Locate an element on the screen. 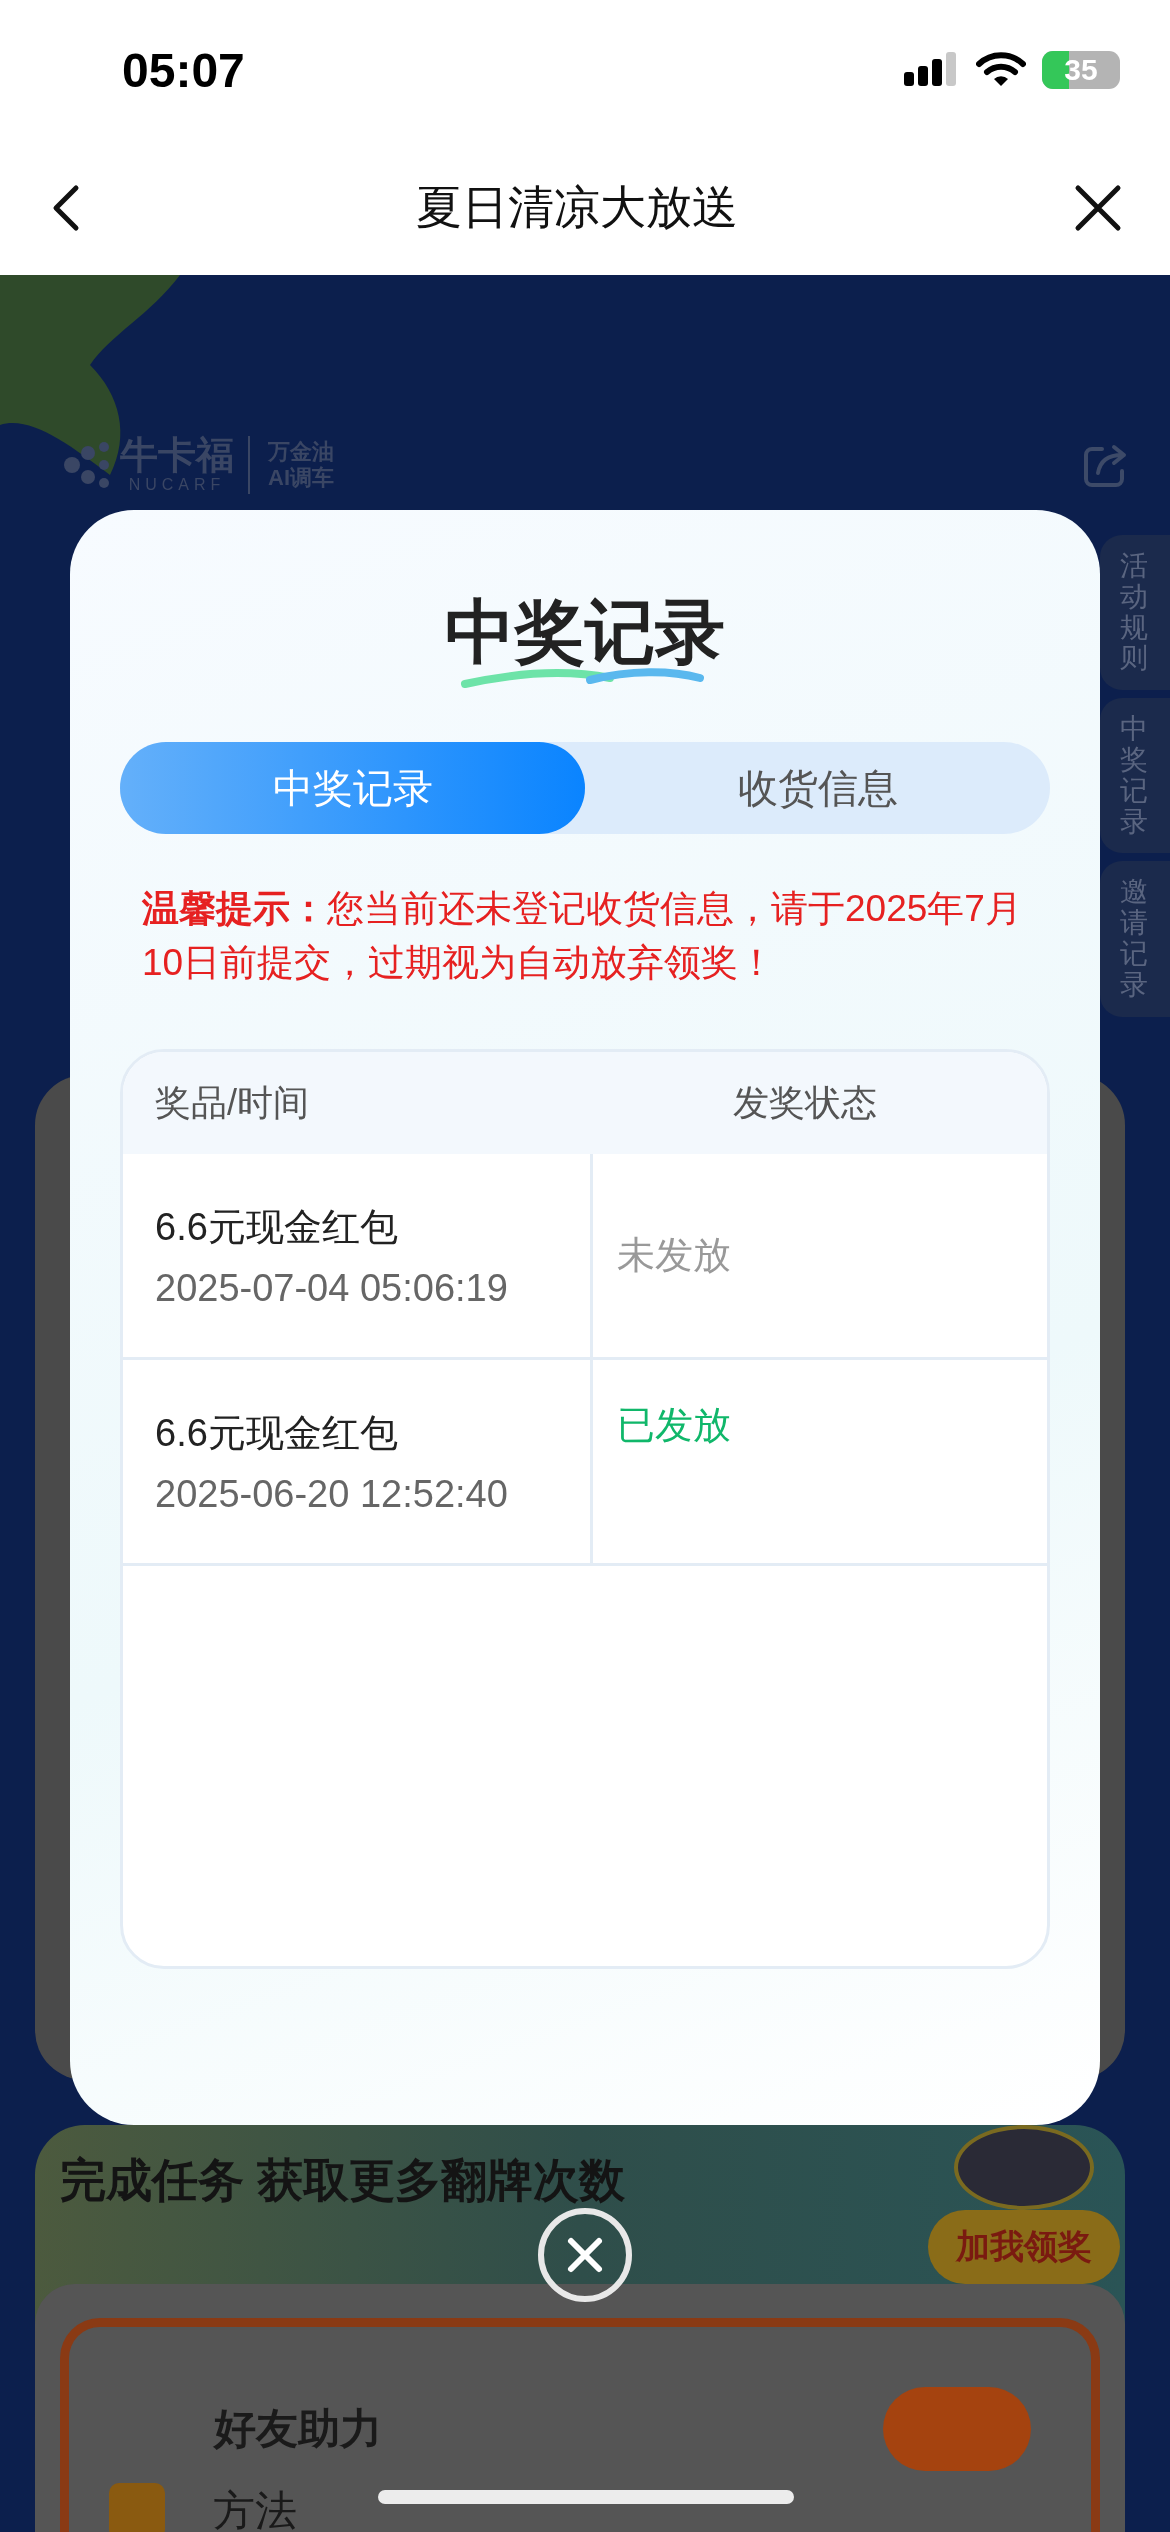 This screenshot has width=1170, height=2532. prize-time: 2025-06-20 12:52:40 is located at coordinates (332, 1494).